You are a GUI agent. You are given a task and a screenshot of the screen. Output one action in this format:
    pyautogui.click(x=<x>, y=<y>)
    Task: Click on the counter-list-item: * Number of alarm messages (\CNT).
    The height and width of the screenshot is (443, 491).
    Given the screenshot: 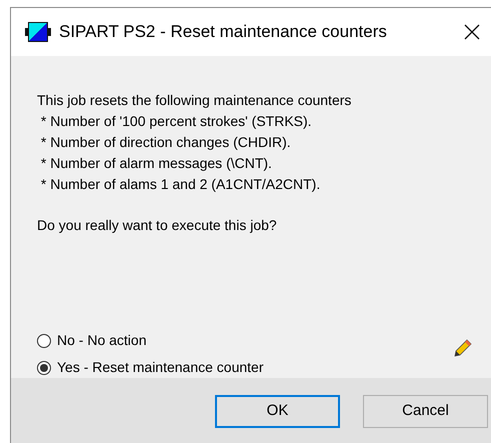 What is the action you would take?
    pyautogui.click(x=156, y=163)
    